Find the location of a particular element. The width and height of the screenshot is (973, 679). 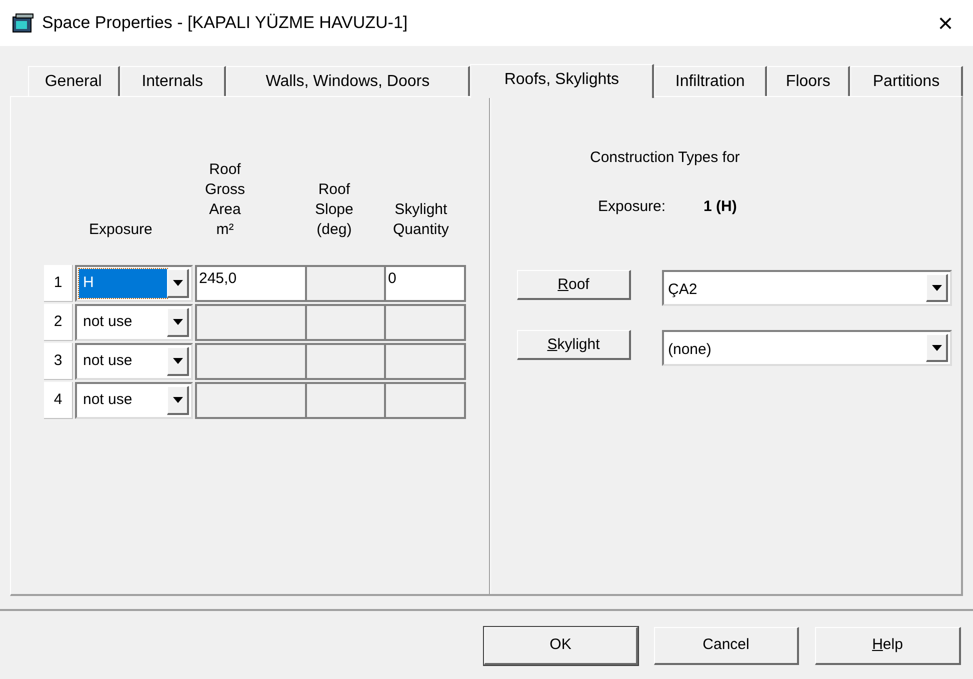

exposure-dropdown: H is located at coordinates (134, 283).